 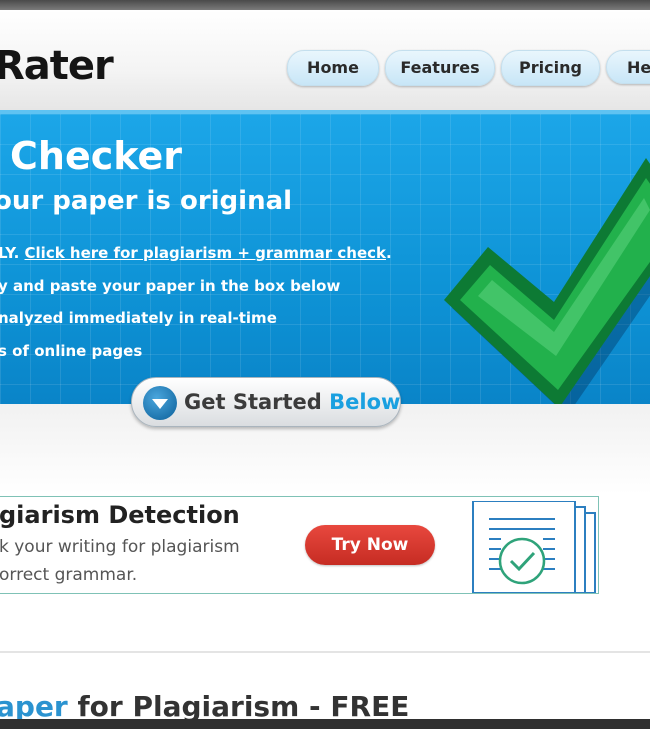 I want to click on try-now-button: Try Now, so click(x=370, y=545).